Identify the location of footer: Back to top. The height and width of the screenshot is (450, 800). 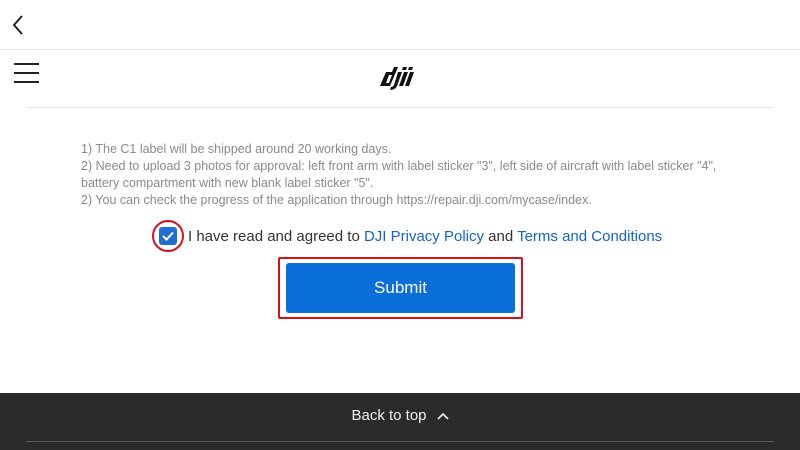
(400, 421).